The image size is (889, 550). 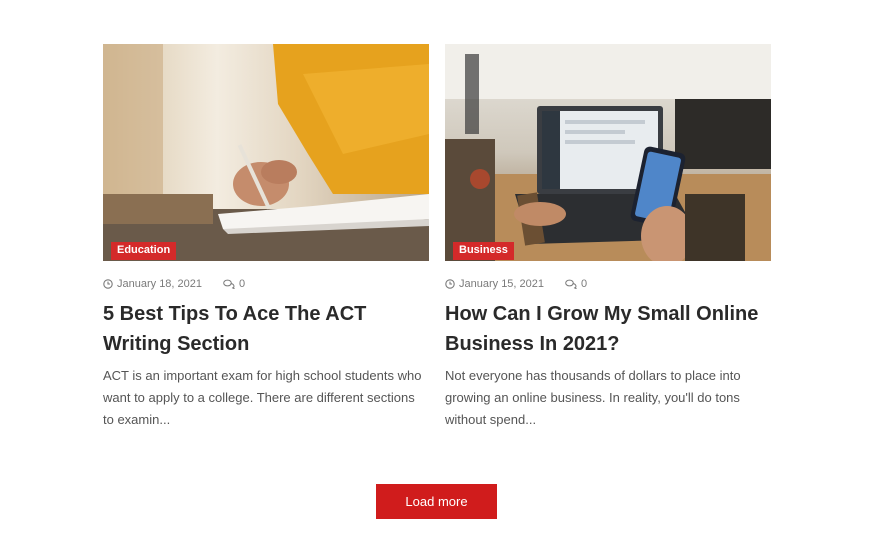 I want to click on category-badge: Business, so click(x=483, y=251).